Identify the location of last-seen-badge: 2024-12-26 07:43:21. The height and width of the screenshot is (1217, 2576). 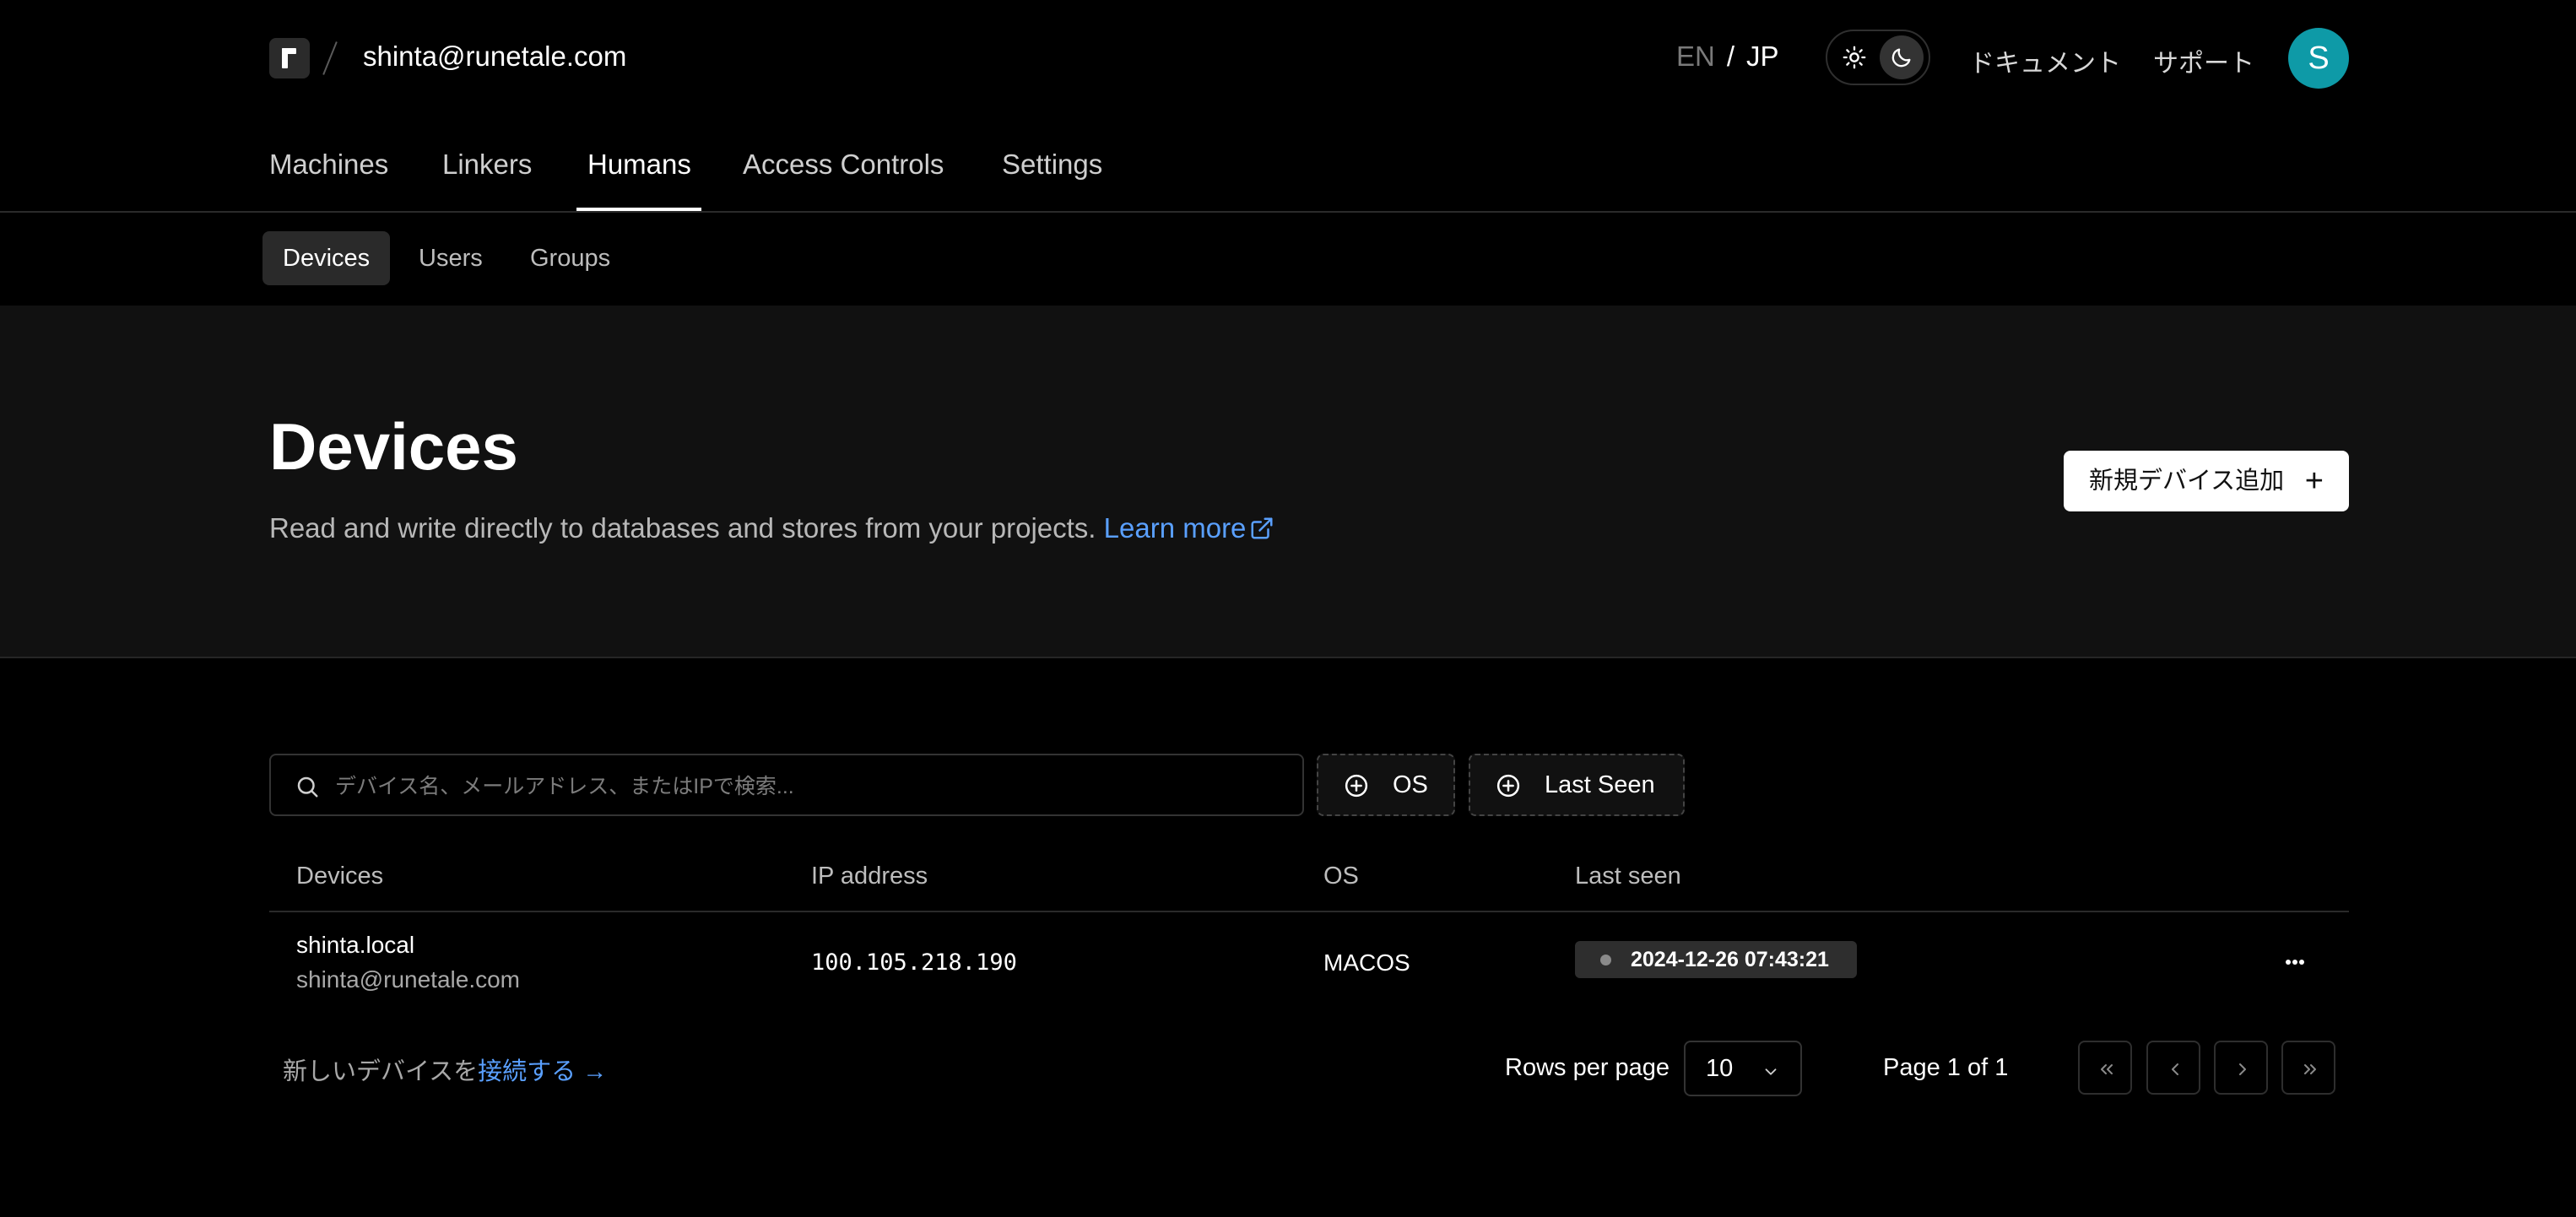
(1716, 959).